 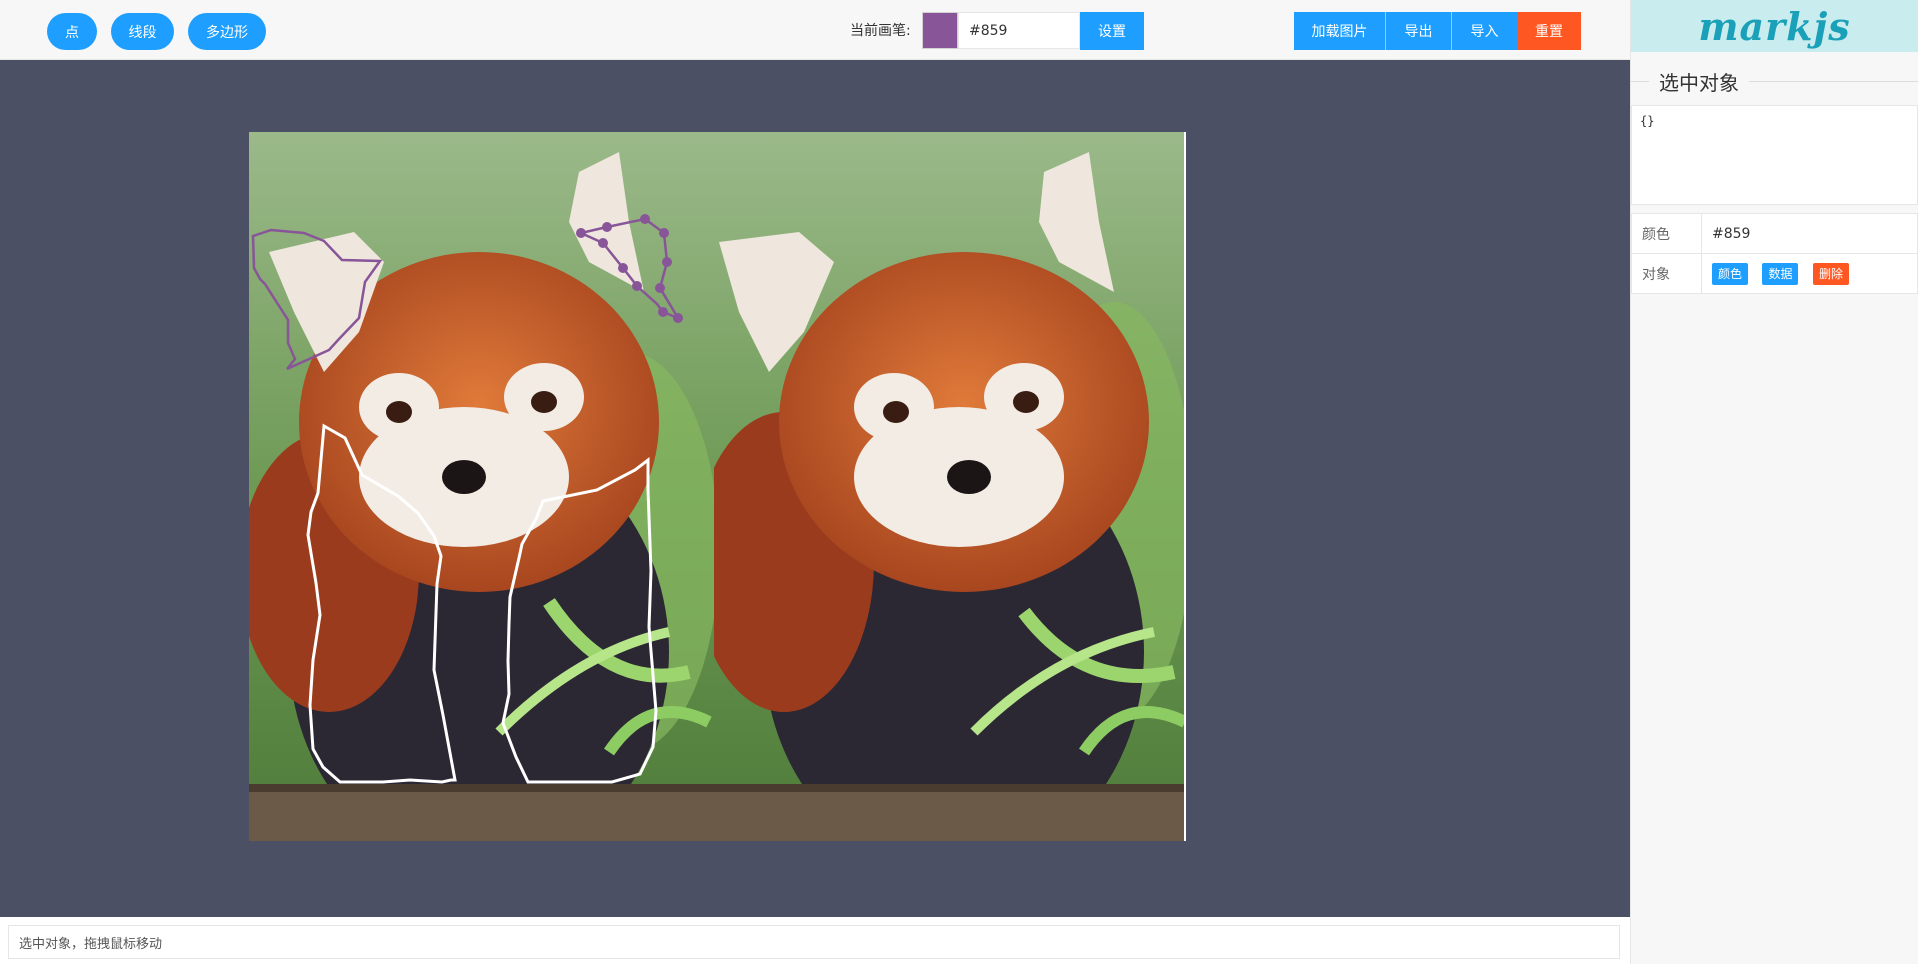 What do you see at coordinates (142, 31) in the screenshot?
I see `segment-tool-button: 线段` at bounding box center [142, 31].